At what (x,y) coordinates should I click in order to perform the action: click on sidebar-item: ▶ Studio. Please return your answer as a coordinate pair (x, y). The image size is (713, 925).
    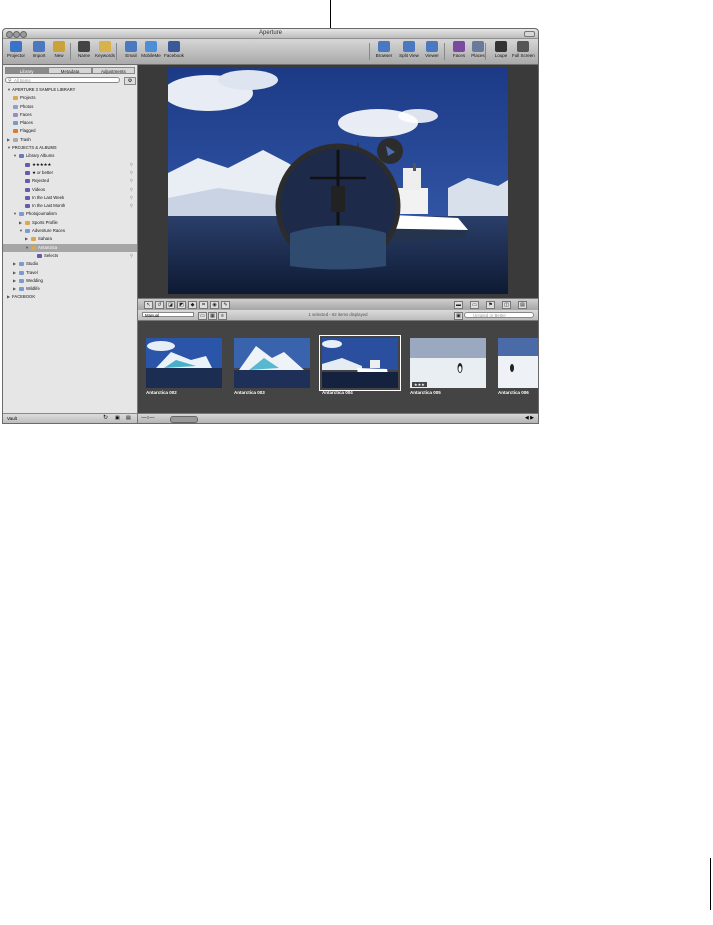
    Looking at the image, I should click on (70, 264).